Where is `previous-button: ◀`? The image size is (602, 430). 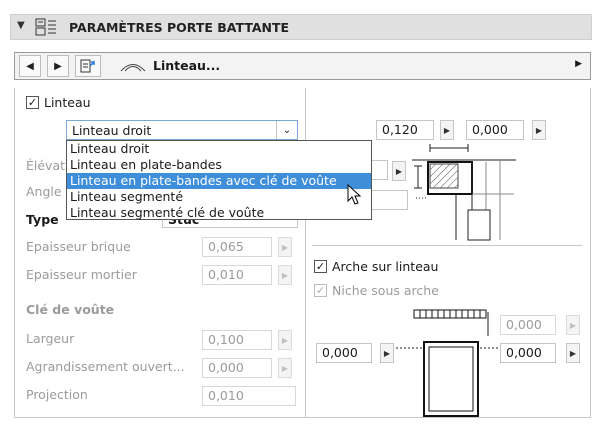
previous-button: ◀ is located at coordinates (30, 66).